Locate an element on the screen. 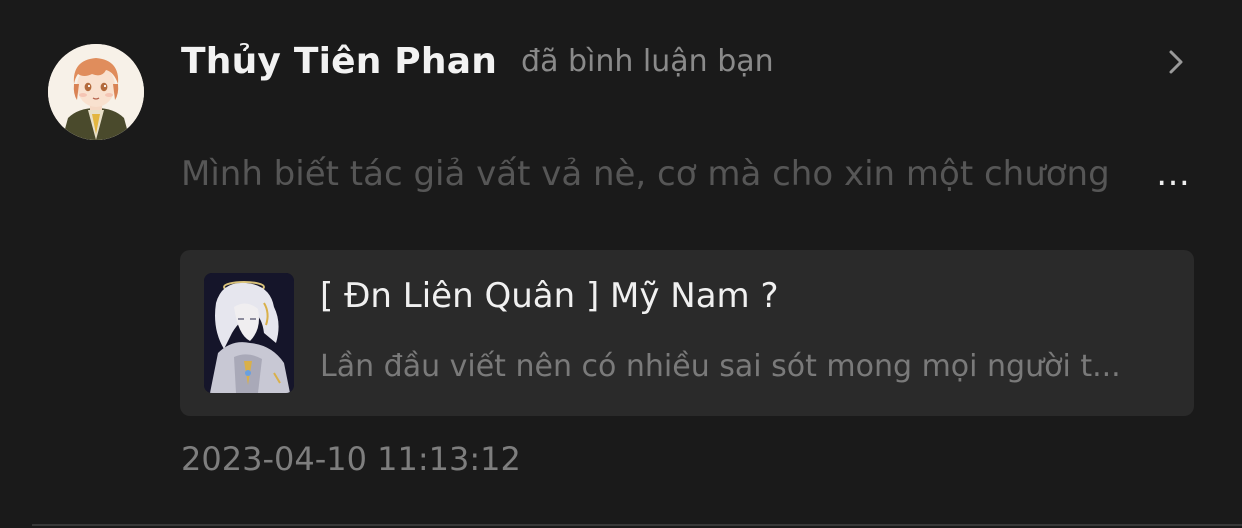 This screenshot has width=1242, height=528. avatar-illustration is located at coordinates (96, 92).